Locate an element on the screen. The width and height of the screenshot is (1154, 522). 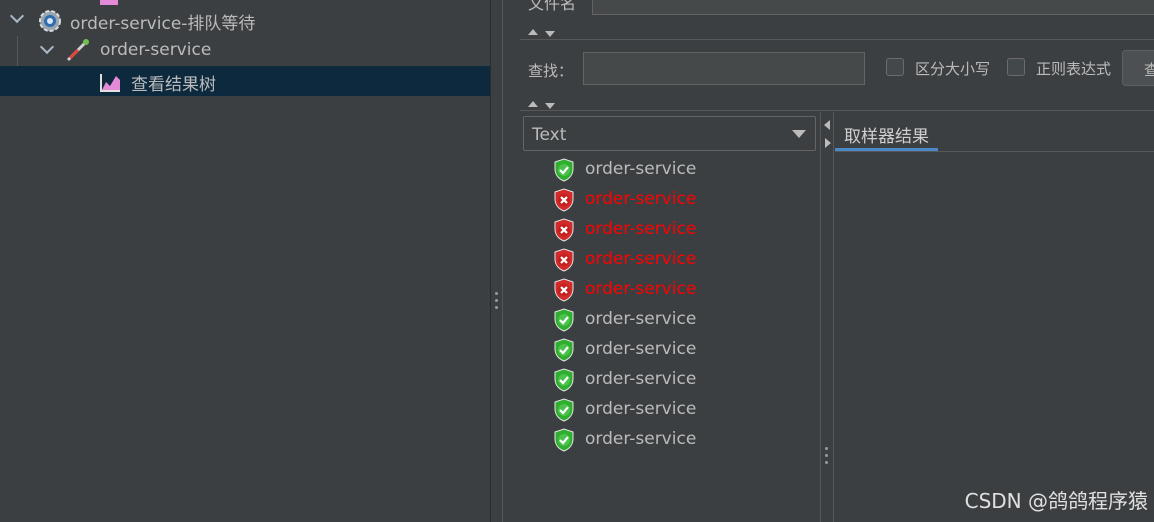
renderer-select: Text is located at coordinates (669, 133).